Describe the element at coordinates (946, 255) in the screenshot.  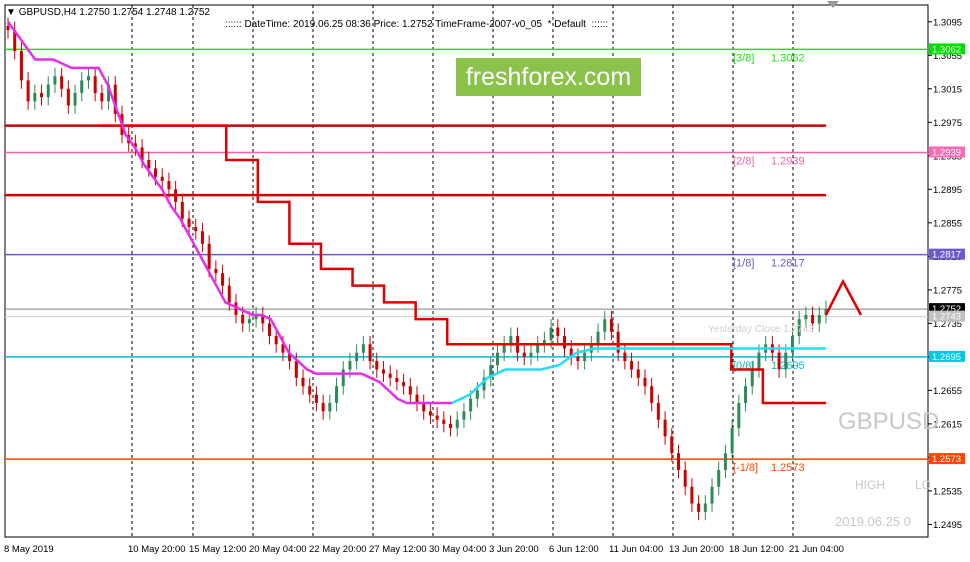
I see `price-tag-label: 1.2817` at that location.